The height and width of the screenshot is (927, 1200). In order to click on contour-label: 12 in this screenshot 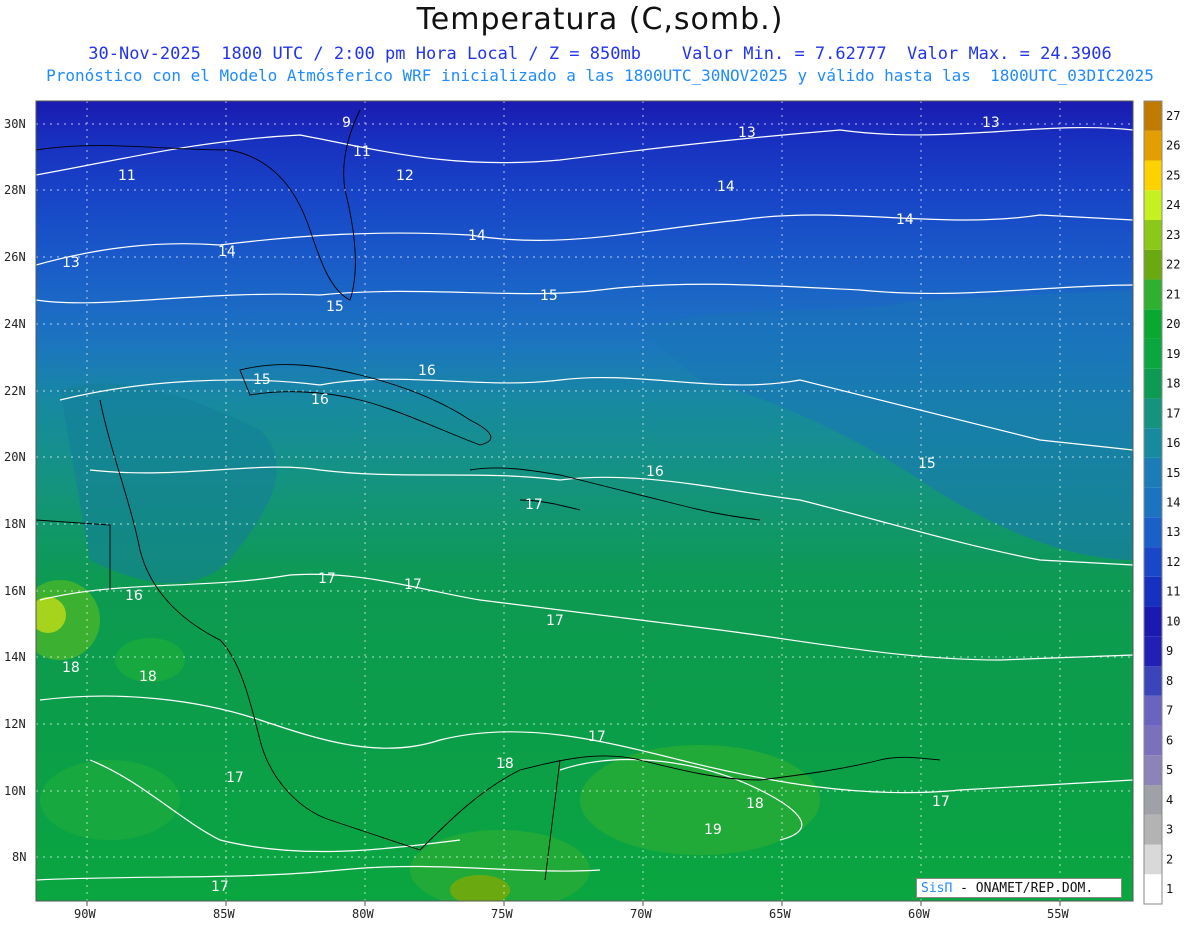, I will do `click(405, 176)`.